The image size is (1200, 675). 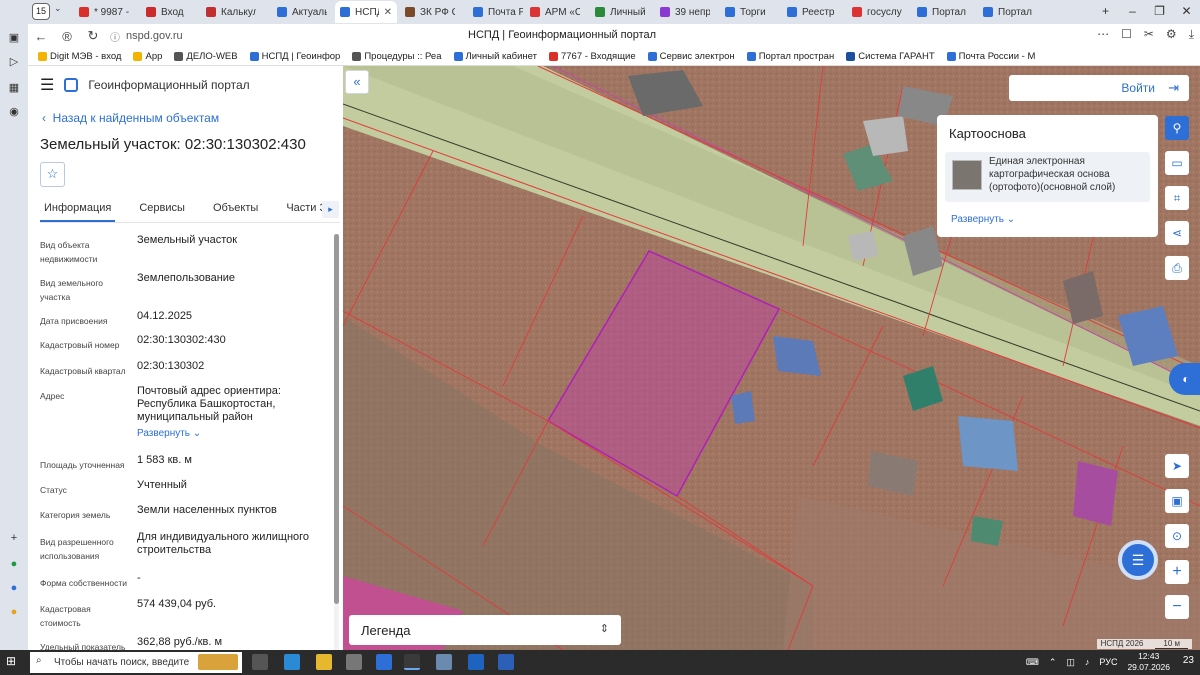 What do you see at coordinates (476, 662) in the screenshot?
I see `outlook-icon` at bounding box center [476, 662].